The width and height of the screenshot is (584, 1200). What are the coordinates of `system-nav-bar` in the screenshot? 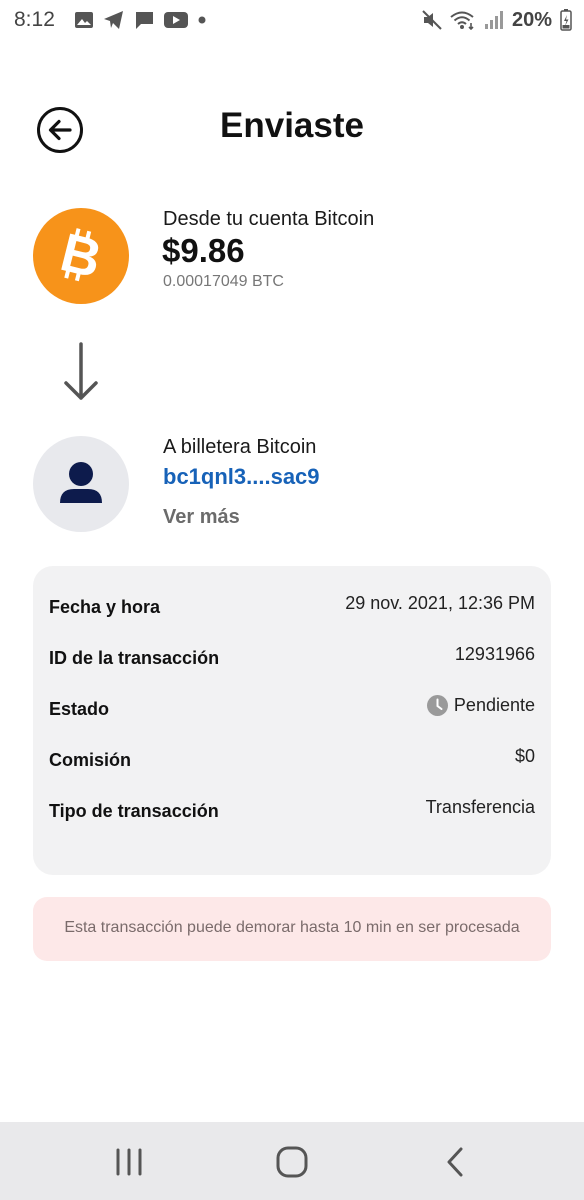 It's located at (292, 1161).